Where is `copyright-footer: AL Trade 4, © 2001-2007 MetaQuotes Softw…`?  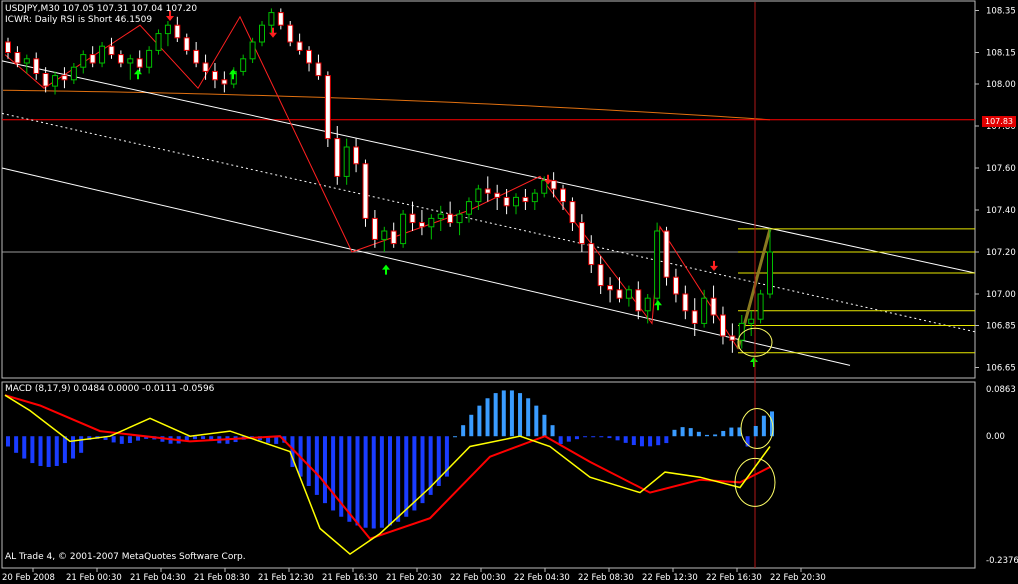 copyright-footer: AL Trade 4, © 2001-2007 MetaQuotes Softw… is located at coordinates (125, 557).